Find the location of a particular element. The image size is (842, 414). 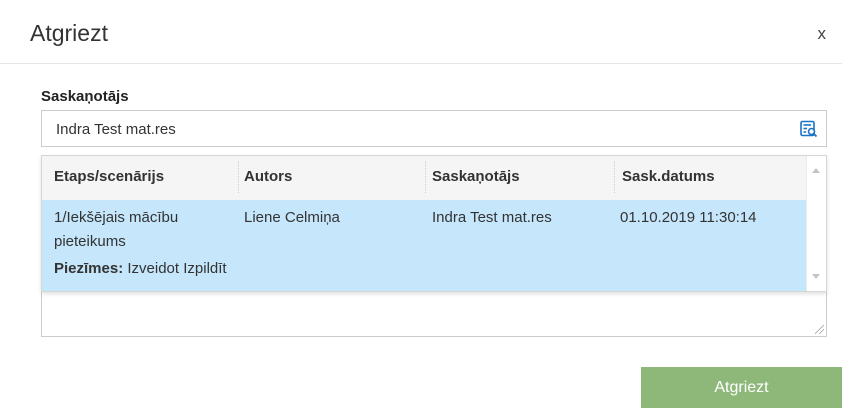

approver-input-value: Indra Test mat.res is located at coordinates (116, 129).